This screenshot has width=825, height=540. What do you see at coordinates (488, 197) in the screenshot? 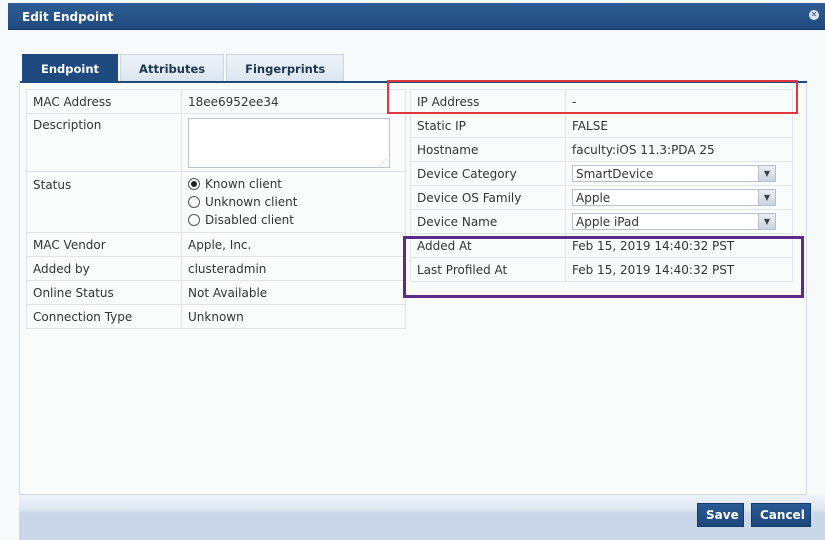
I see `device-os-family-label: Device OS Family` at bounding box center [488, 197].